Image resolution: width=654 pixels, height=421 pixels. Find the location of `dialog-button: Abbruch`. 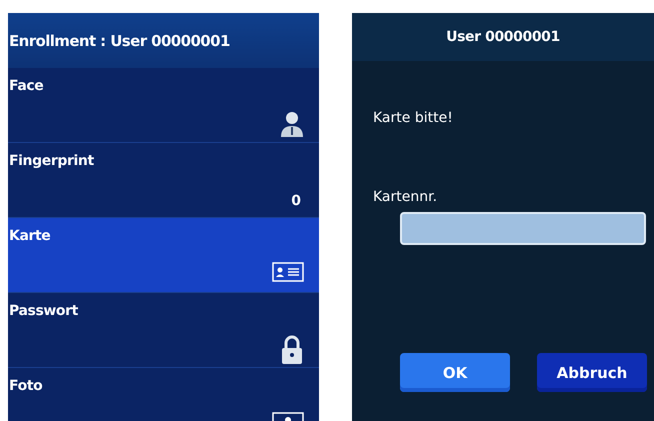

dialog-button: Abbruch is located at coordinates (592, 372).